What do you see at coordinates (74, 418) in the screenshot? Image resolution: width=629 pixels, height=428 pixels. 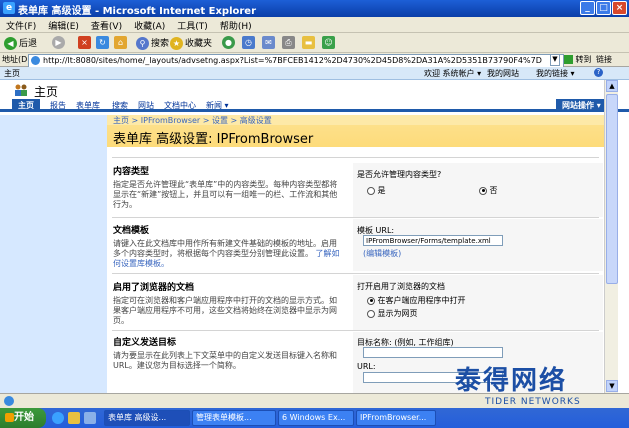 I see `quicklaunch-explorer-icon` at bounding box center [74, 418].